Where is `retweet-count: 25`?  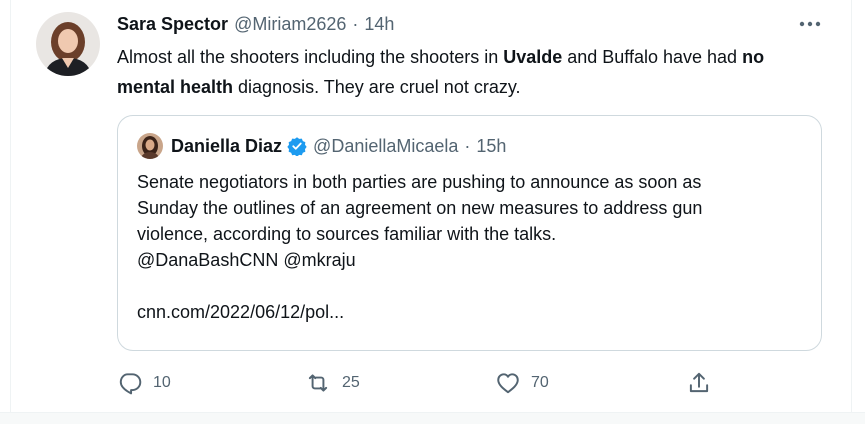
retweet-count: 25 is located at coordinates (351, 382).